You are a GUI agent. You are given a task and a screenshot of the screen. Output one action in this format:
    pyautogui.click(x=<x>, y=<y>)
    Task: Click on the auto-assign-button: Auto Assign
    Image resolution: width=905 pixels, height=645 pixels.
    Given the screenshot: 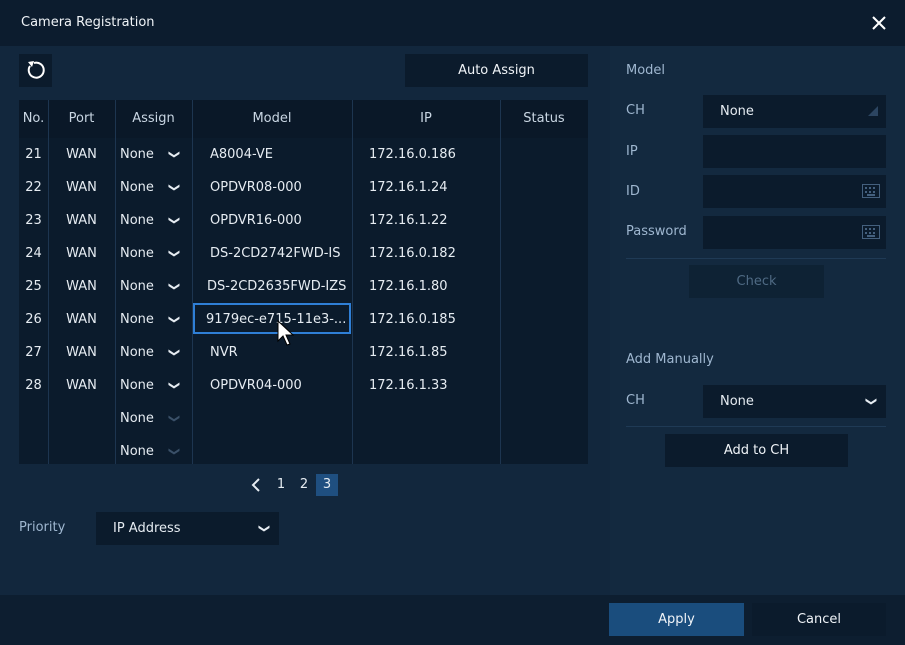 What is the action you would take?
    pyautogui.click(x=496, y=70)
    